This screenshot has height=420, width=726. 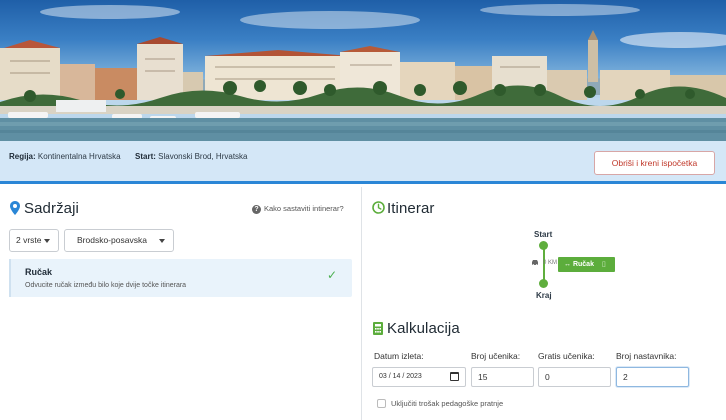 I want to click on drag-arrows-icon: ↔, so click(x=567, y=264).